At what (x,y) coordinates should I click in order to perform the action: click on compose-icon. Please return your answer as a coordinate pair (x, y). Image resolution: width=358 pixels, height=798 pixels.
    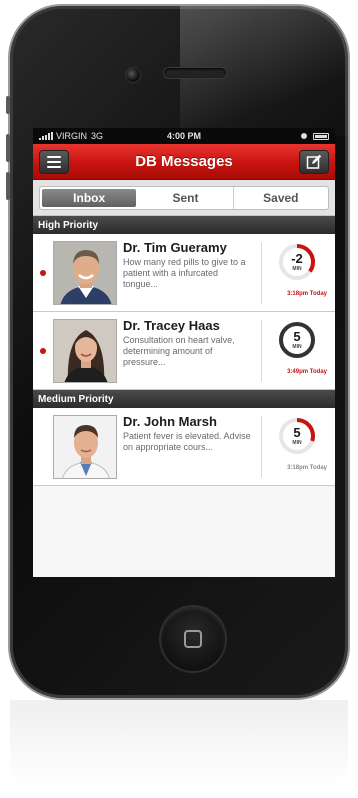
    Looking at the image, I should click on (314, 161).